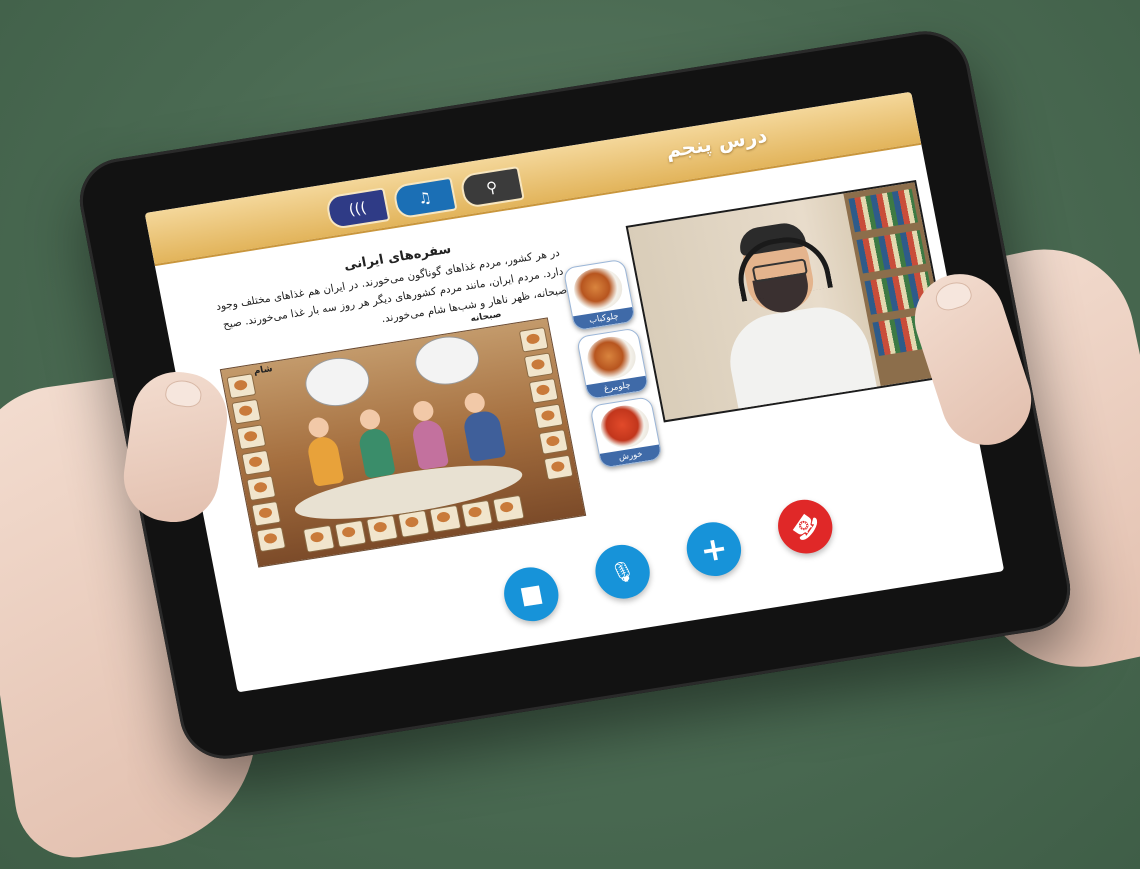  I want to click on headphones-icon: ♫, so click(424, 198).